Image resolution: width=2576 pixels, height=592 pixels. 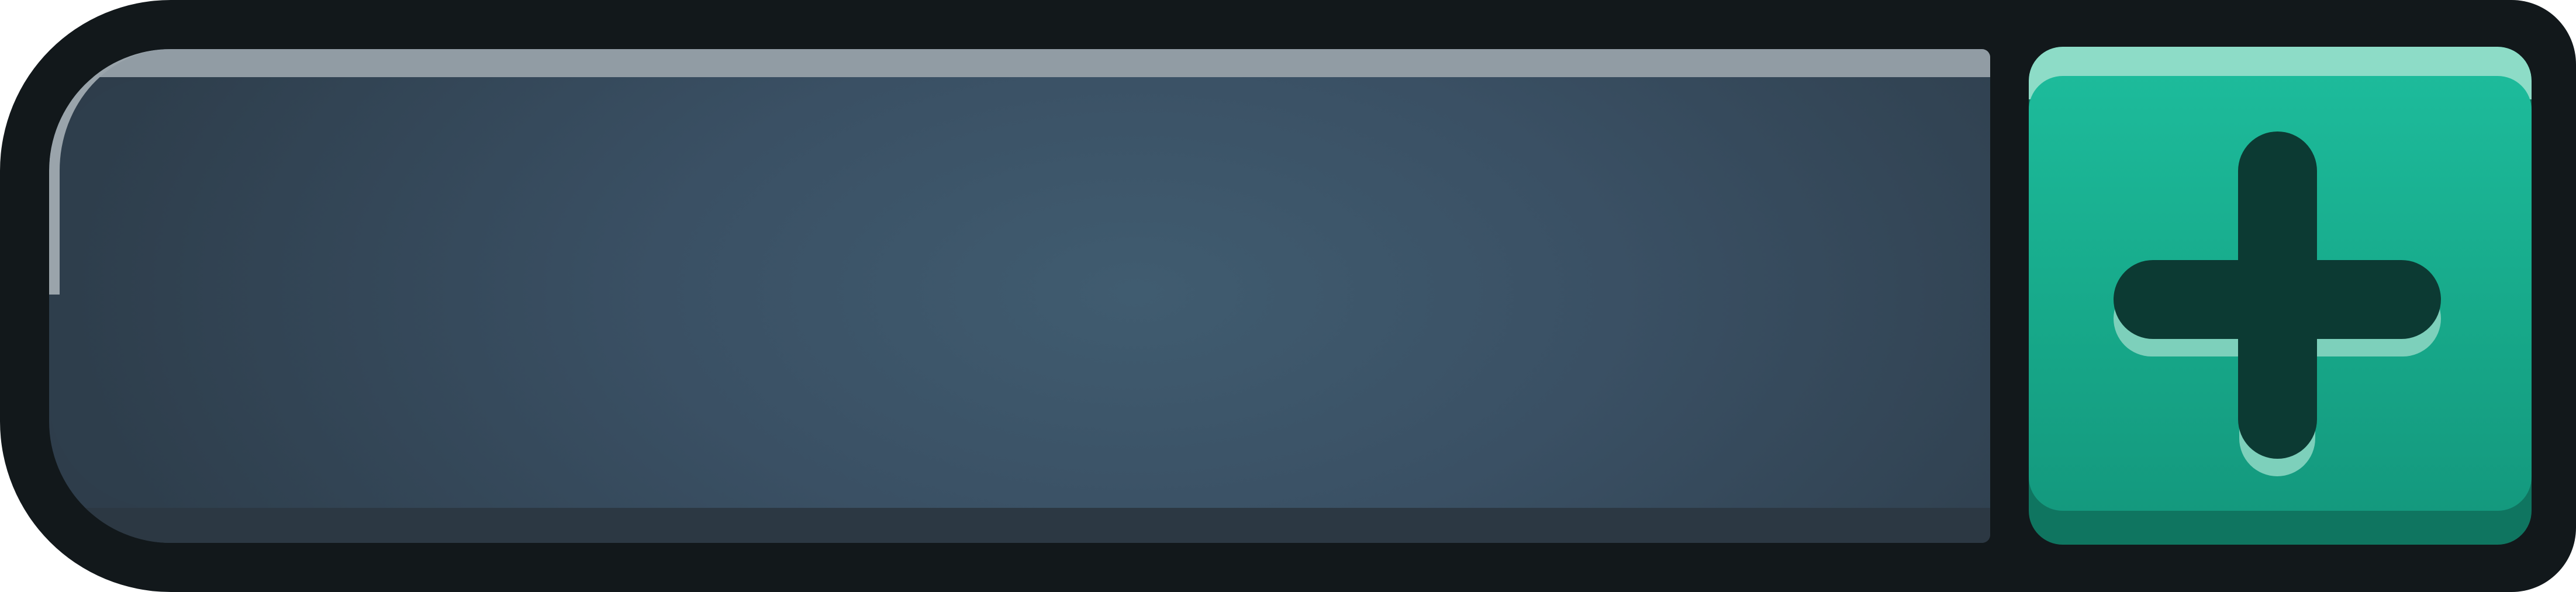 I want to click on input-top-highlight, so click(x=1019, y=63).